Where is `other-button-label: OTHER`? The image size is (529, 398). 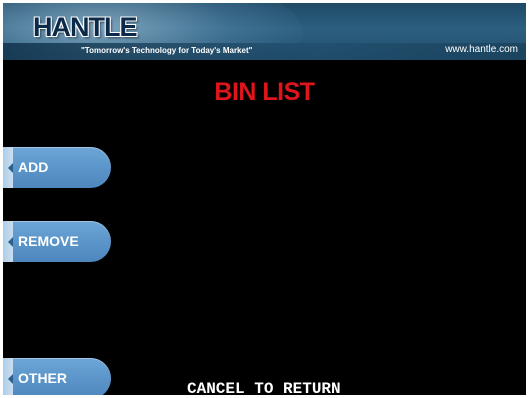
other-button-label: OTHER is located at coordinates (42, 378).